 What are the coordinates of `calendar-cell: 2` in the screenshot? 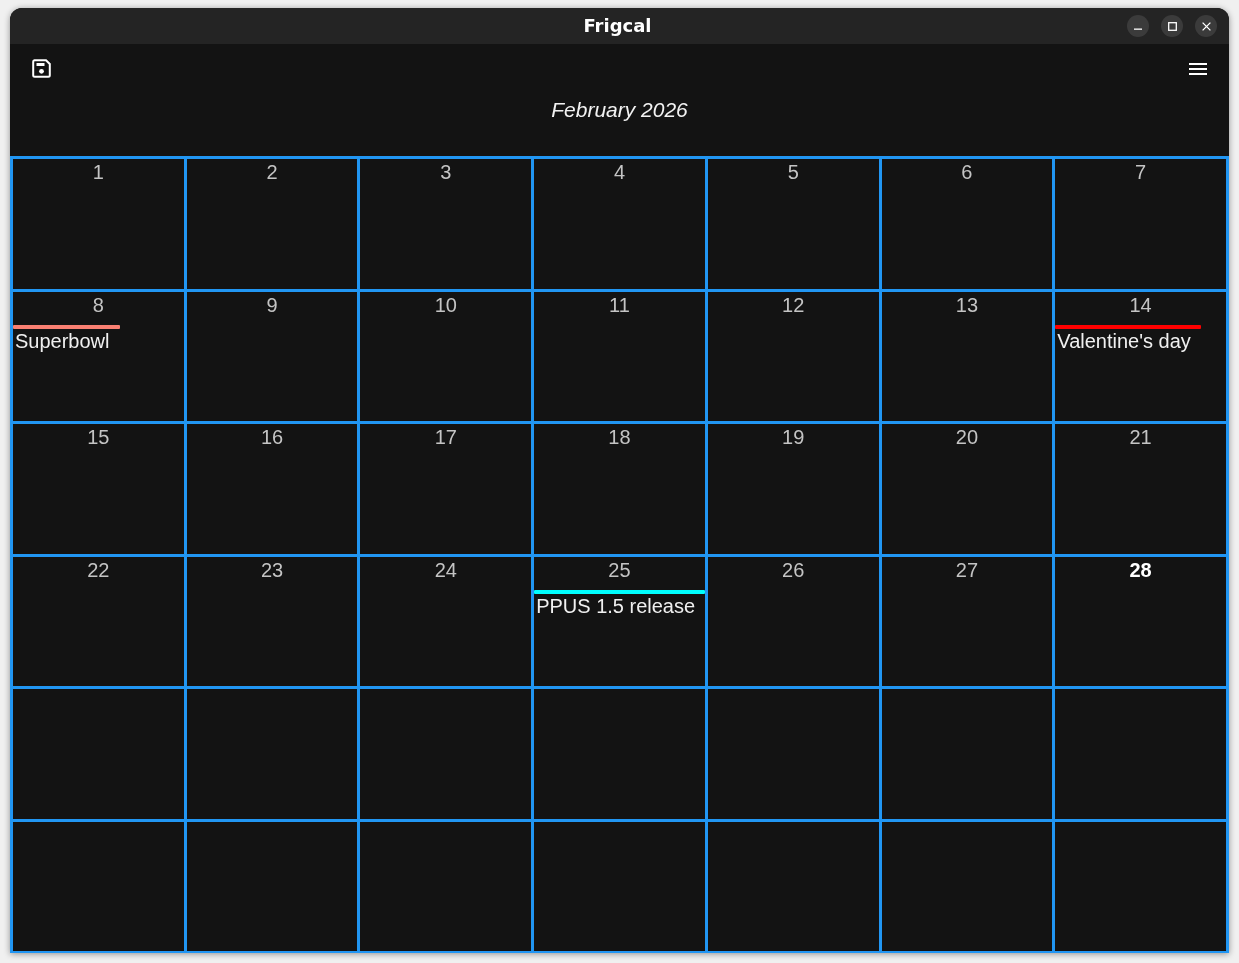 It's located at (272, 224).